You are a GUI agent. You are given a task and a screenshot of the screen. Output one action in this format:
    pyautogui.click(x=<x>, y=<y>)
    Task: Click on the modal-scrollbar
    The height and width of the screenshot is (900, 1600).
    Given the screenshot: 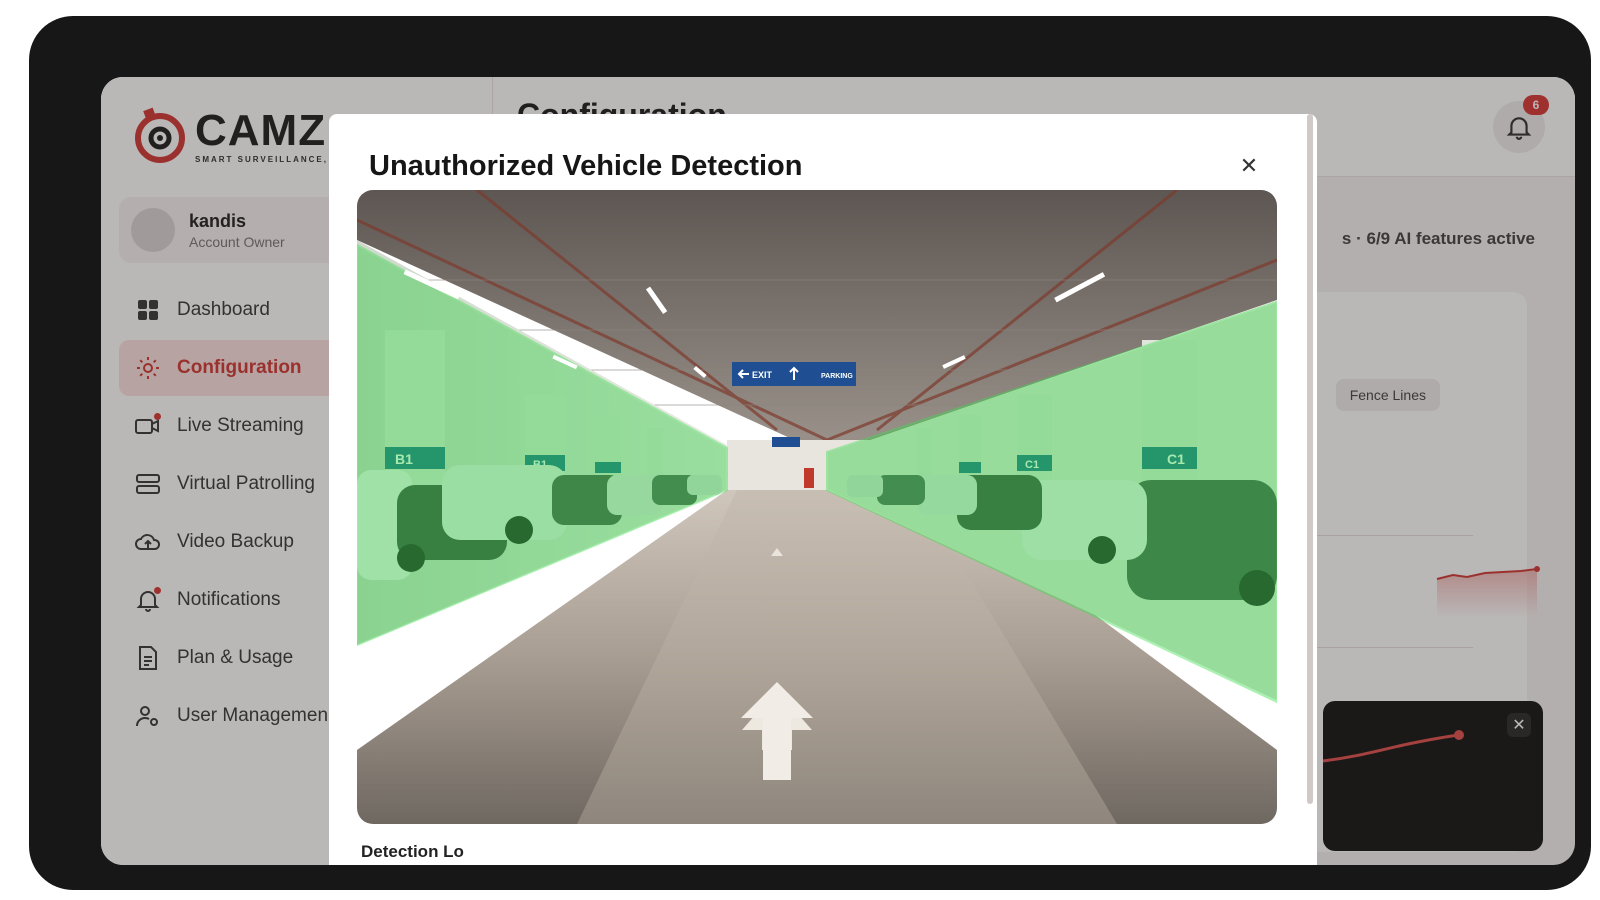 What is the action you would take?
    pyautogui.click(x=1310, y=459)
    